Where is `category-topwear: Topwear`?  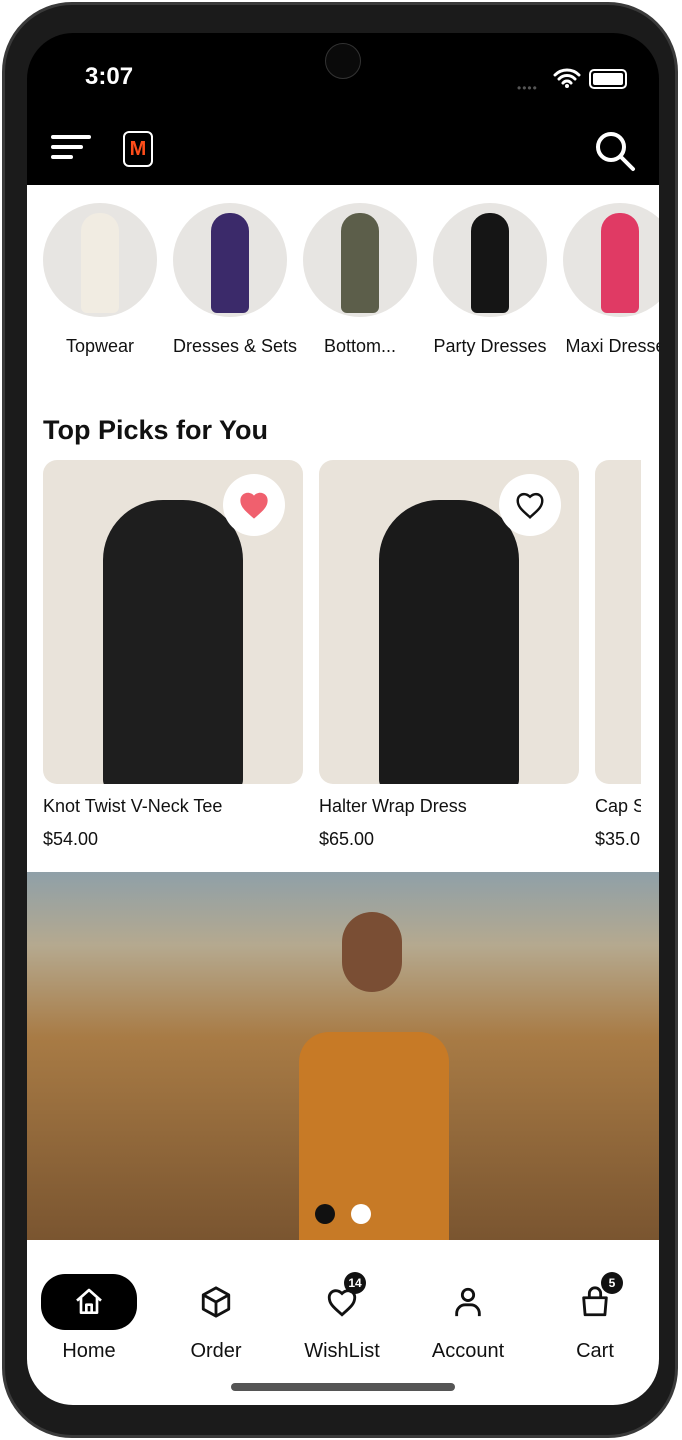
category-topwear: Topwear is located at coordinates (100, 280).